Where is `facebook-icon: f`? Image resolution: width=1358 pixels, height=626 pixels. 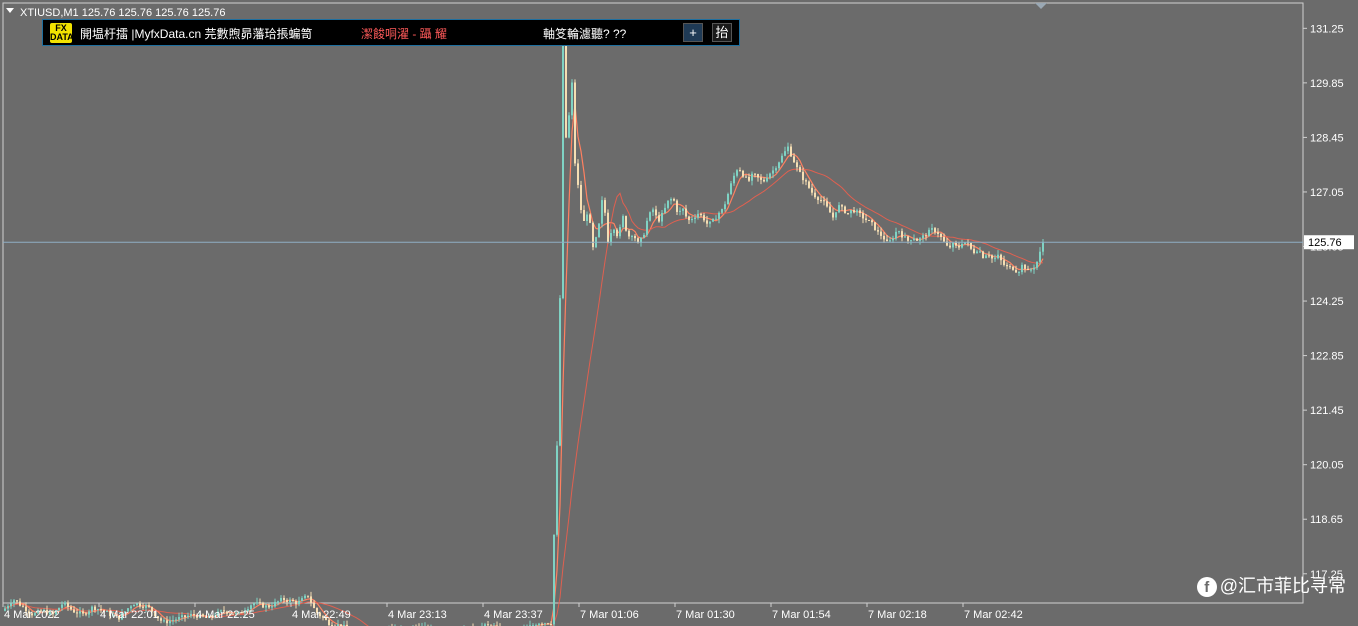
facebook-icon: f is located at coordinates (1206, 587).